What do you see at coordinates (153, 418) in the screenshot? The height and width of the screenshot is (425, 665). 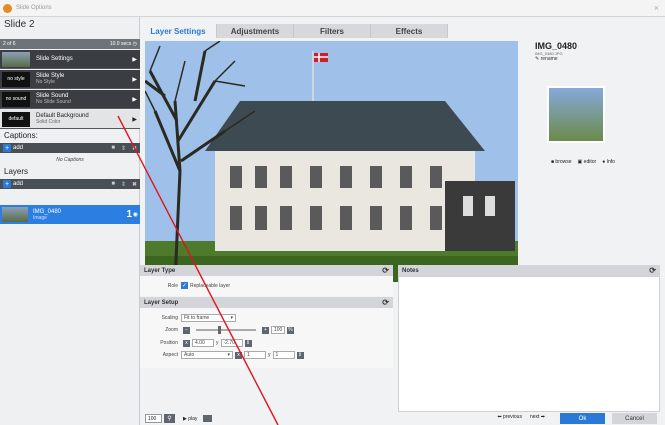 I see `preview-zoom-input: 100` at bounding box center [153, 418].